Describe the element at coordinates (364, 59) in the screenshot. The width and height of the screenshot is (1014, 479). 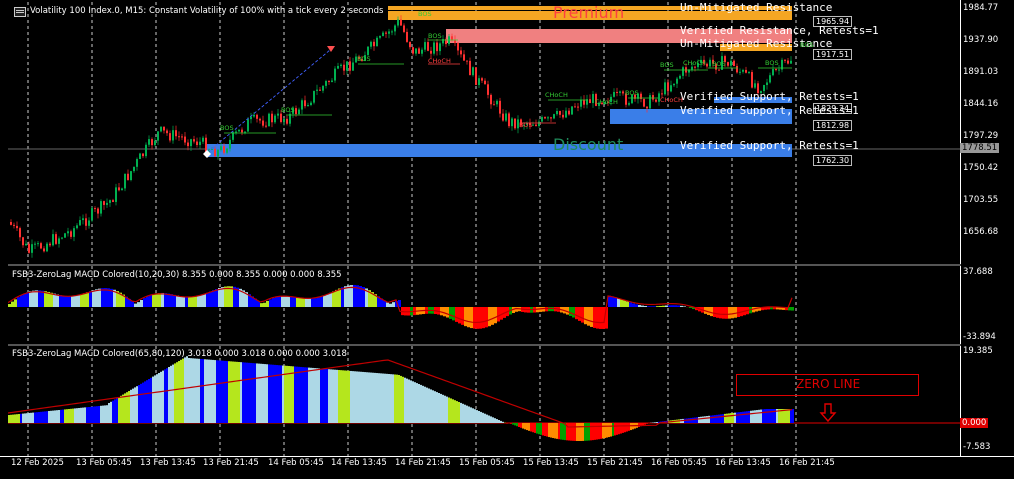
I see `bos-label: BOS` at that location.